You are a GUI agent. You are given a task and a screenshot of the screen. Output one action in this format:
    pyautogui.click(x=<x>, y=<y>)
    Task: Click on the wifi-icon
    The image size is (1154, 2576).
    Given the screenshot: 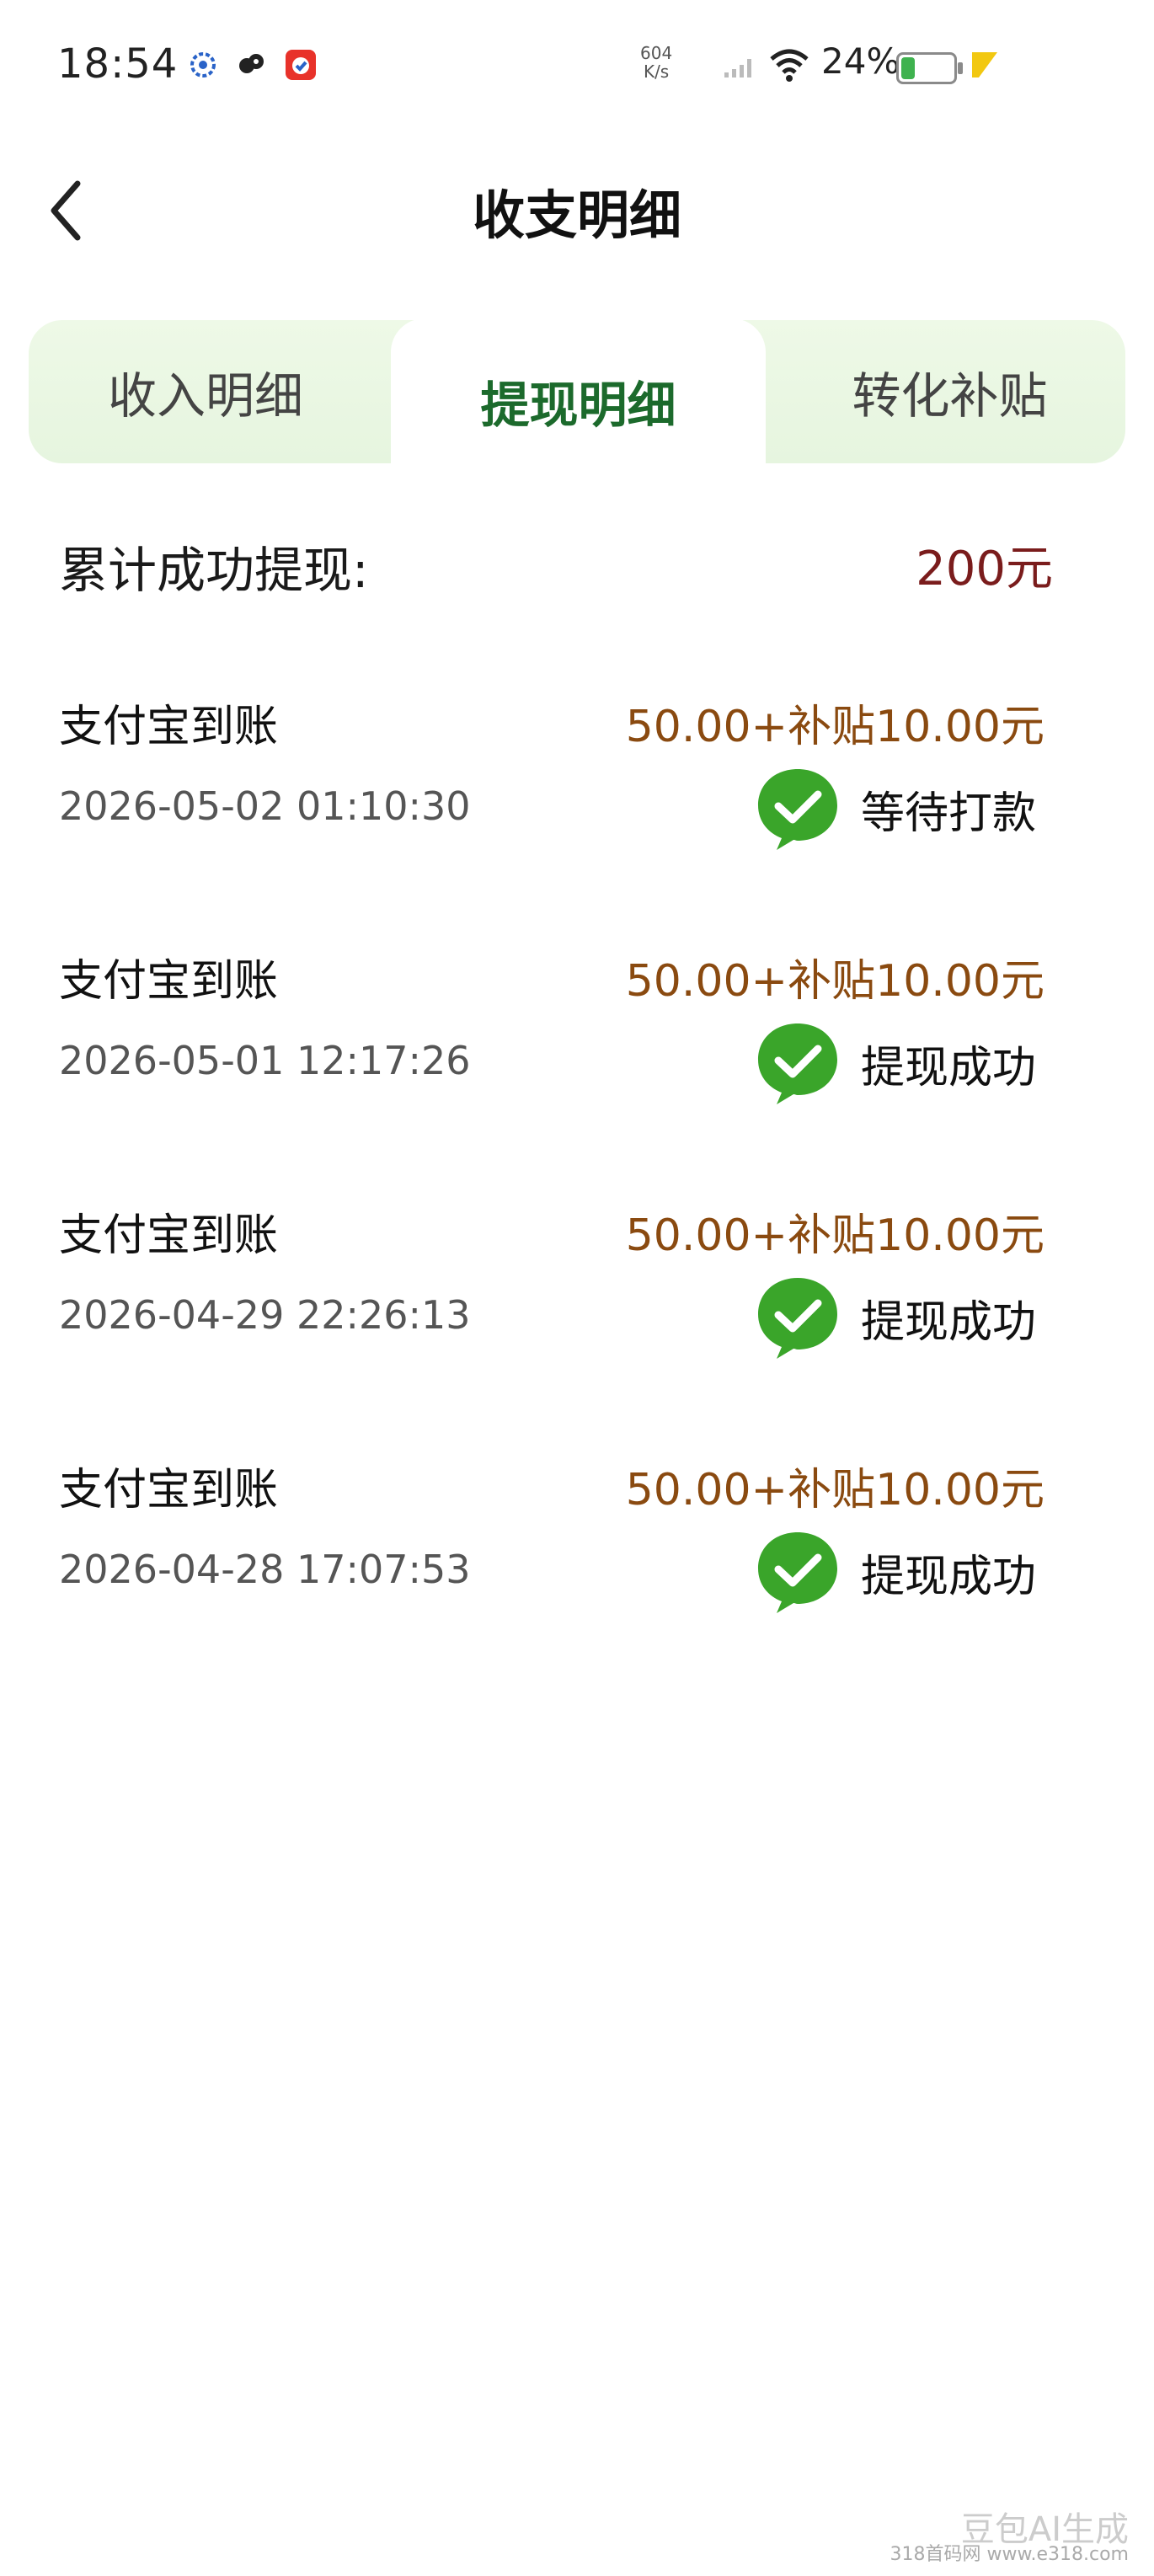 What is the action you would take?
    pyautogui.click(x=789, y=66)
    